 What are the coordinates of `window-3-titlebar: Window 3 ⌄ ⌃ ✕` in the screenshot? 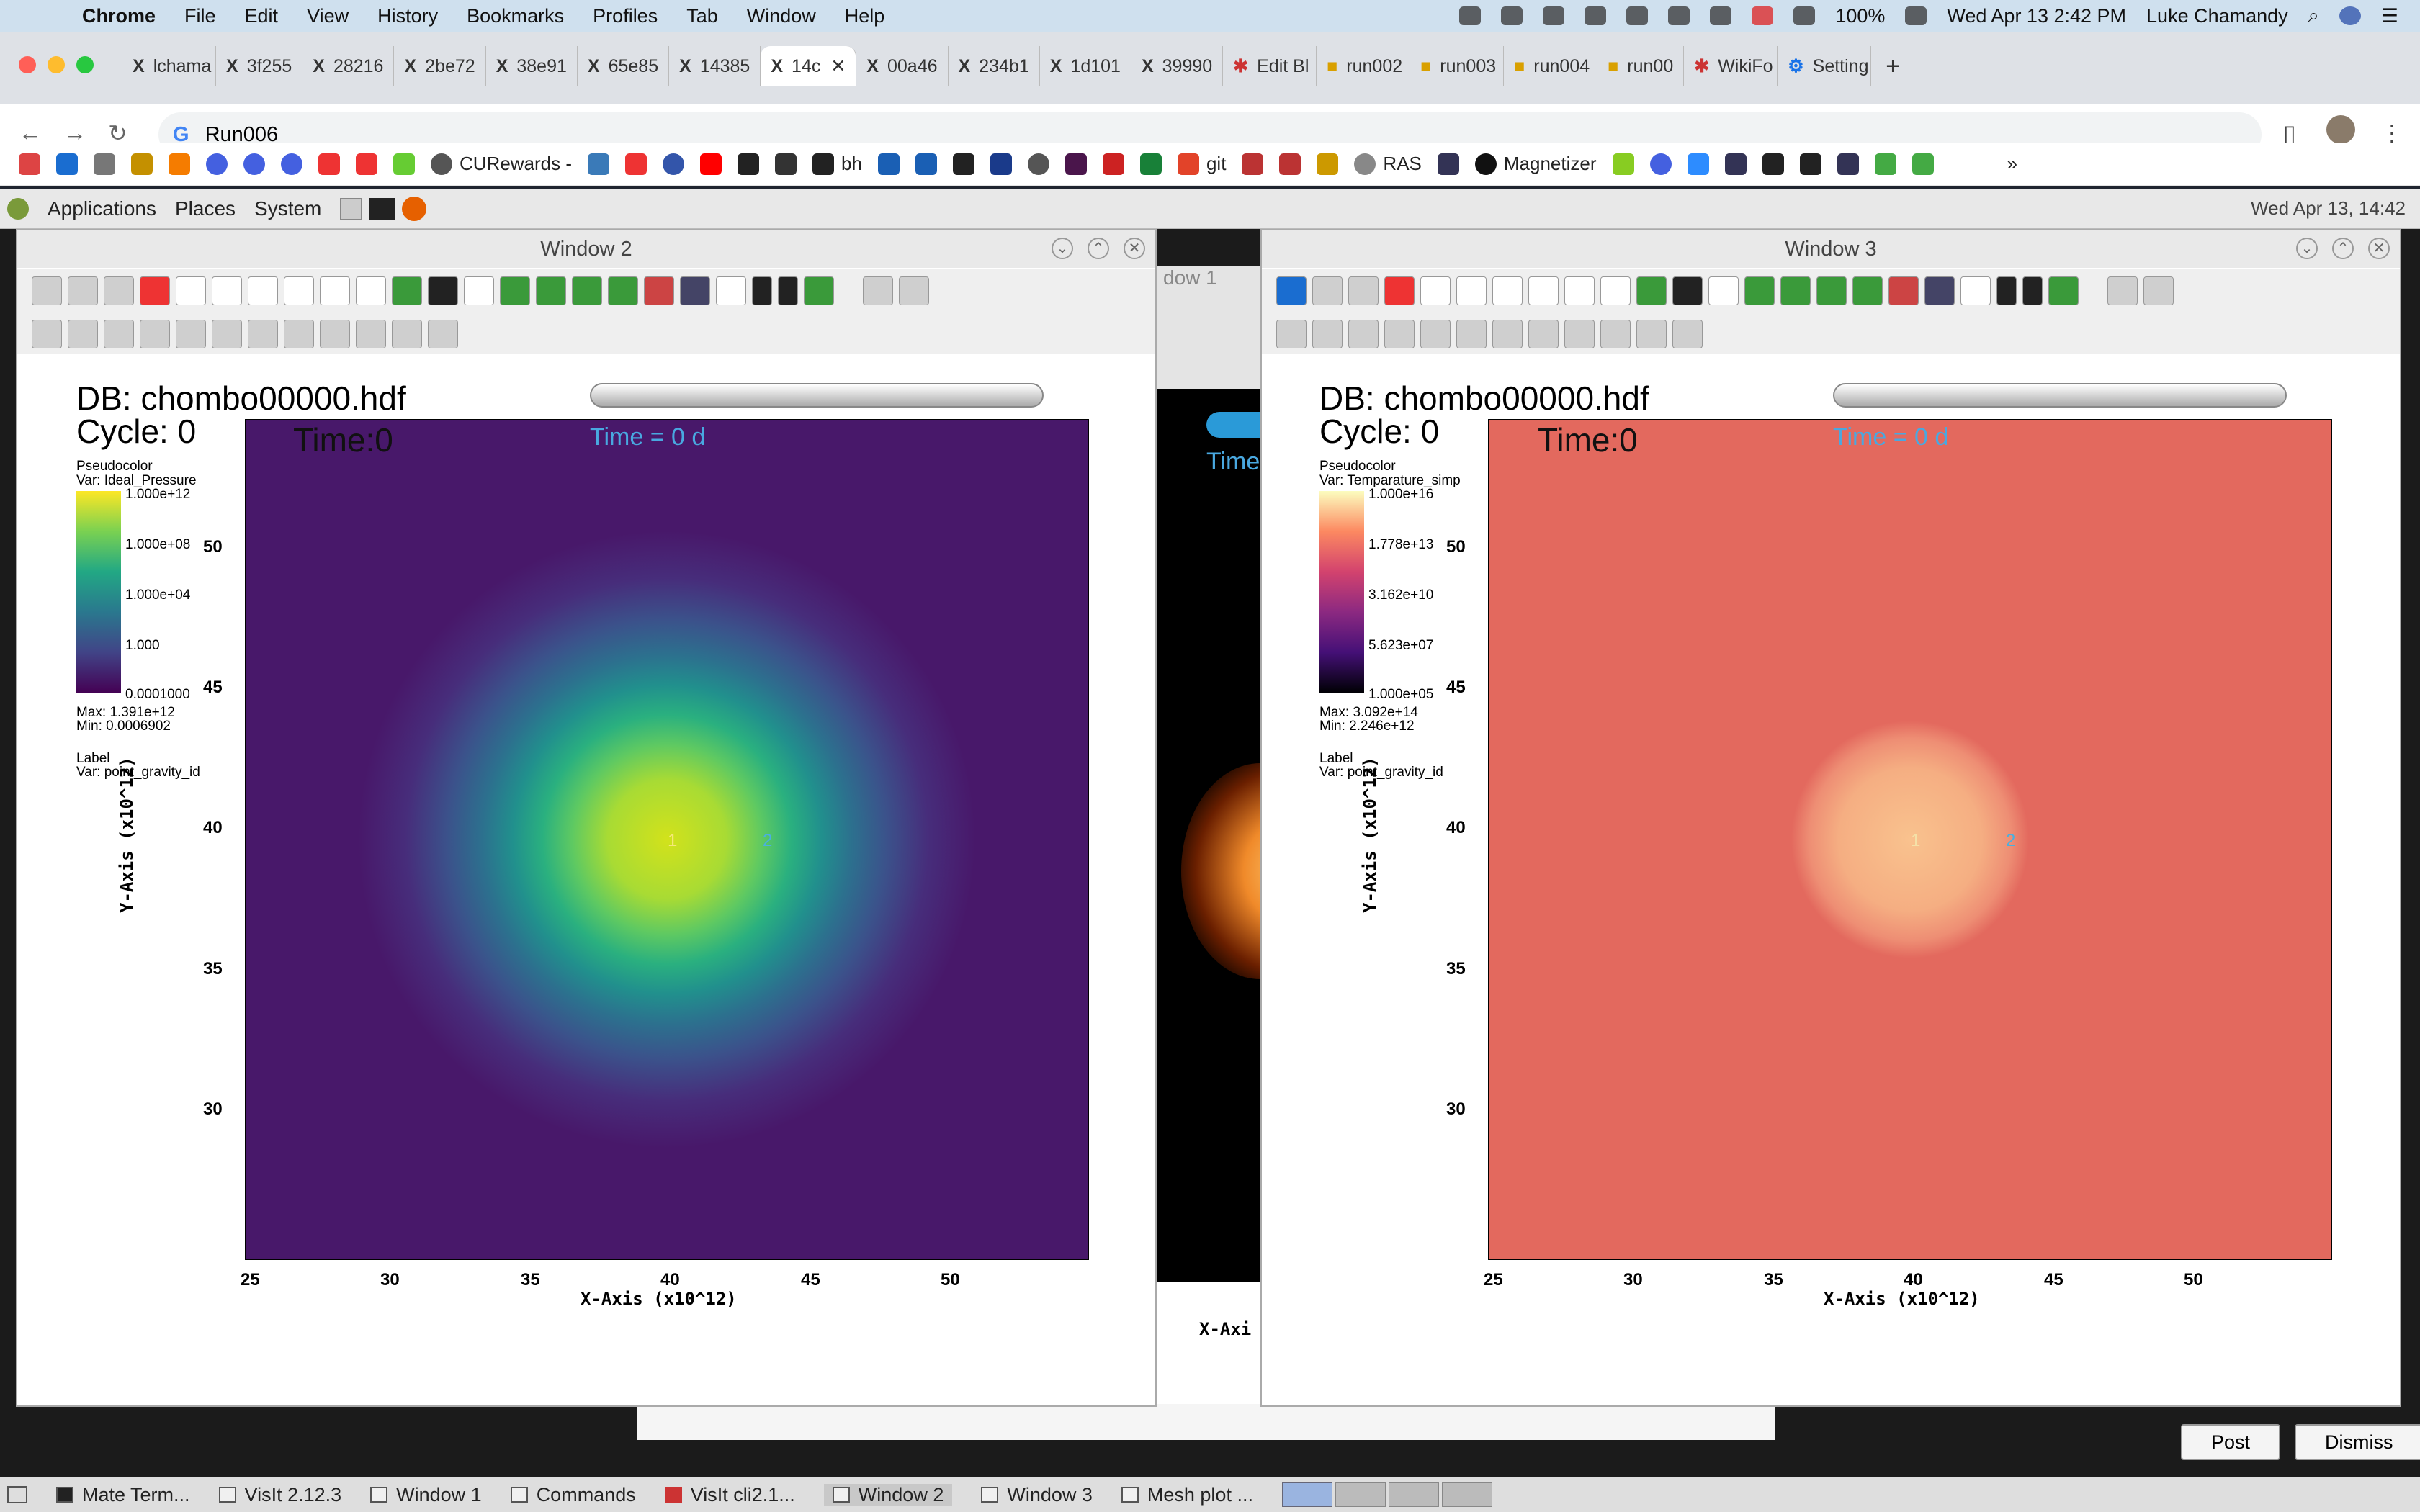 It's located at (1831, 249).